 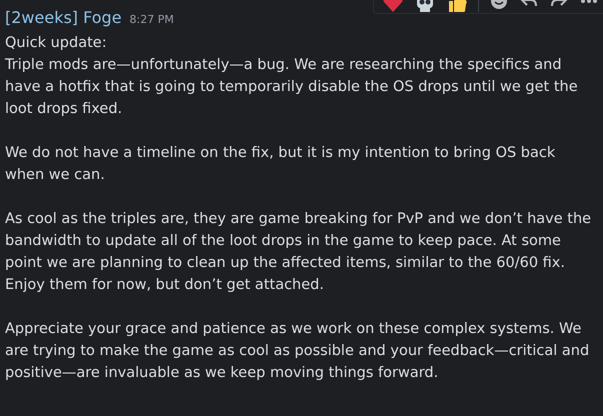 What do you see at coordinates (280, 164) in the screenshot?
I see `message-paragraph: We do not have a timeline on the fix, but it is my intention to bring OS back when we can.` at bounding box center [280, 164].